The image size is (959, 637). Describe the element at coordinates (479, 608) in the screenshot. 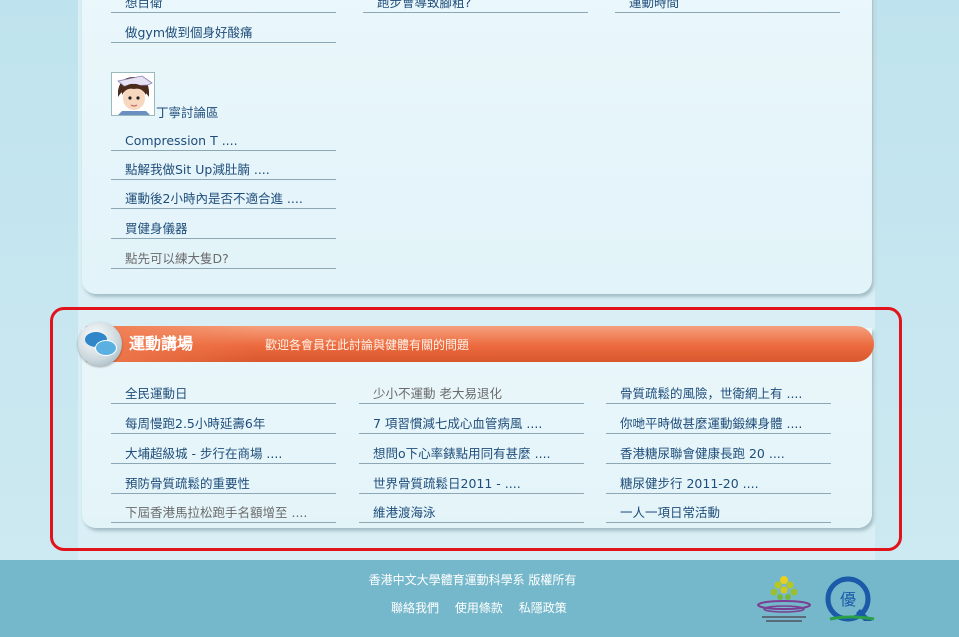

I see `terms-of-use-link: 使用條款` at that location.